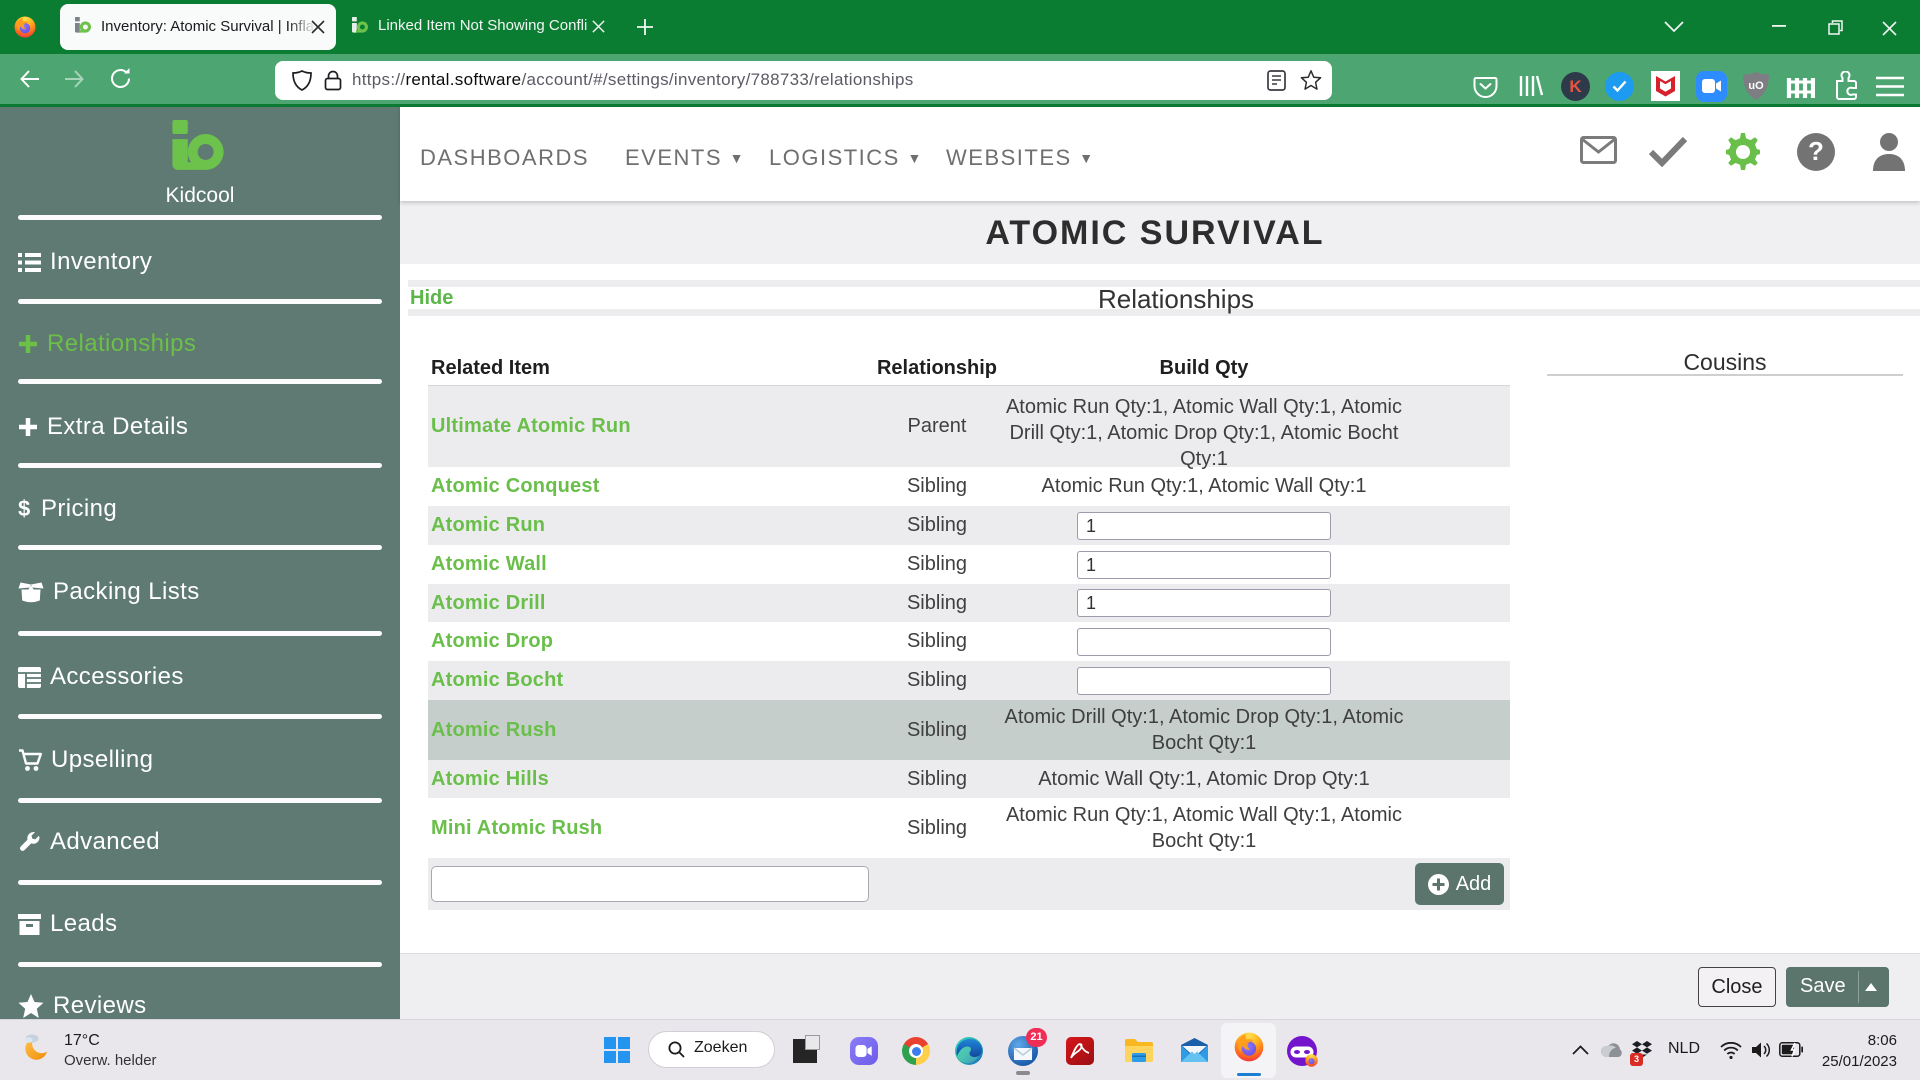 Image resolution: width=1920 pixels, height=1080 pixels. I want to click on svg-text: uO, so click(1756, 86).